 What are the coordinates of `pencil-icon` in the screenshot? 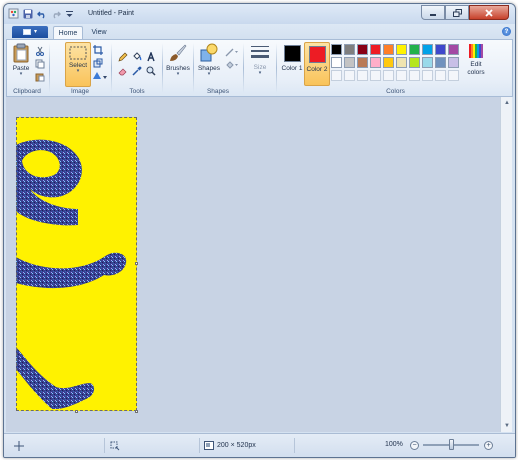 It's located at (122, 56).